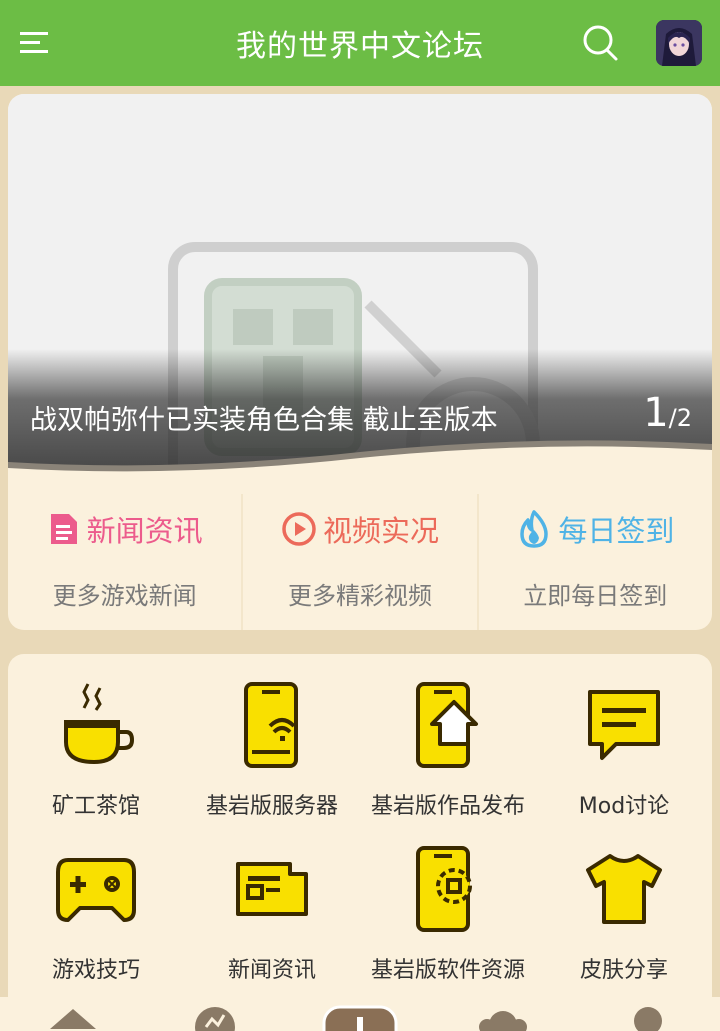  I want to click on forum-item-label: Mod讨论, so click(624, 806).